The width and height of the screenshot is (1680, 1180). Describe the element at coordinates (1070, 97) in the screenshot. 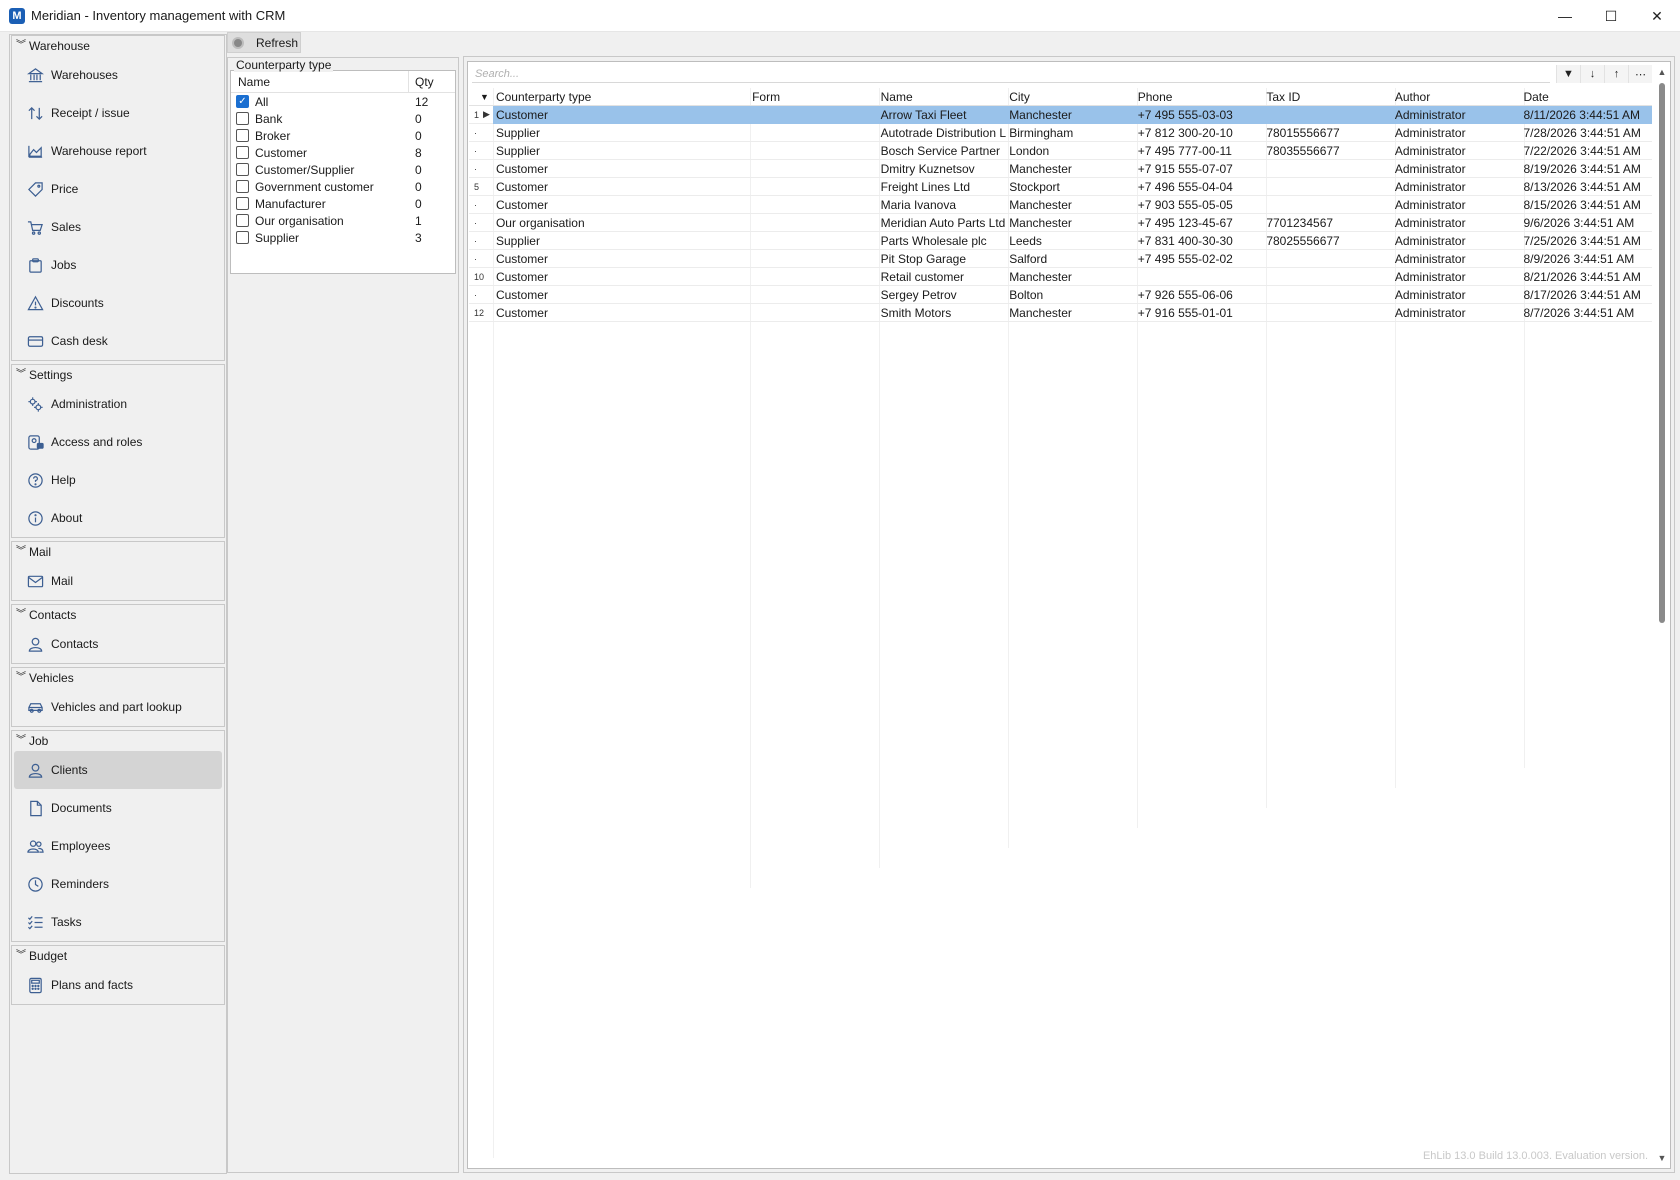

I see `column-city: City` at that location.